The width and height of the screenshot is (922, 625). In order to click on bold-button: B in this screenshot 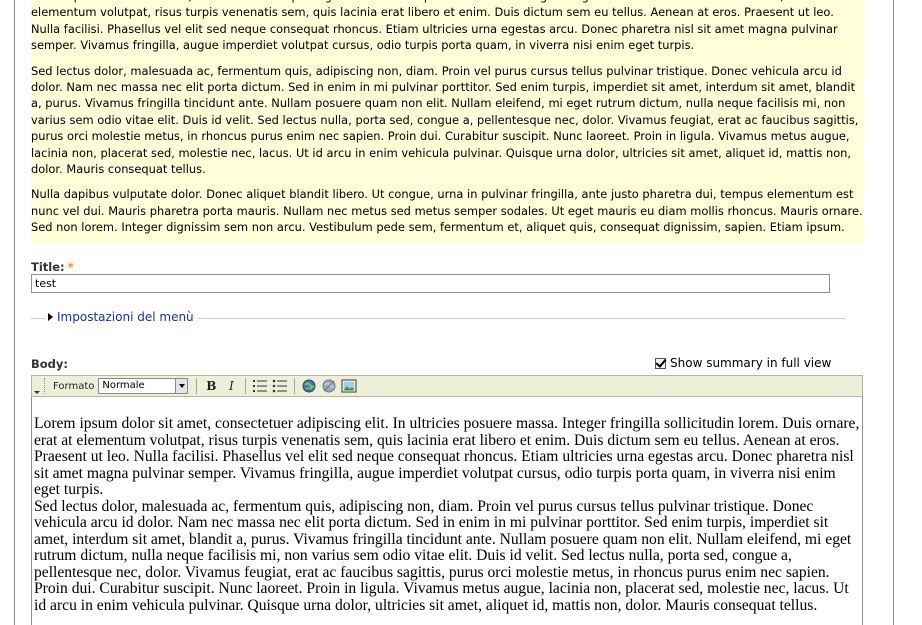, I will do `click(211, 386)`.